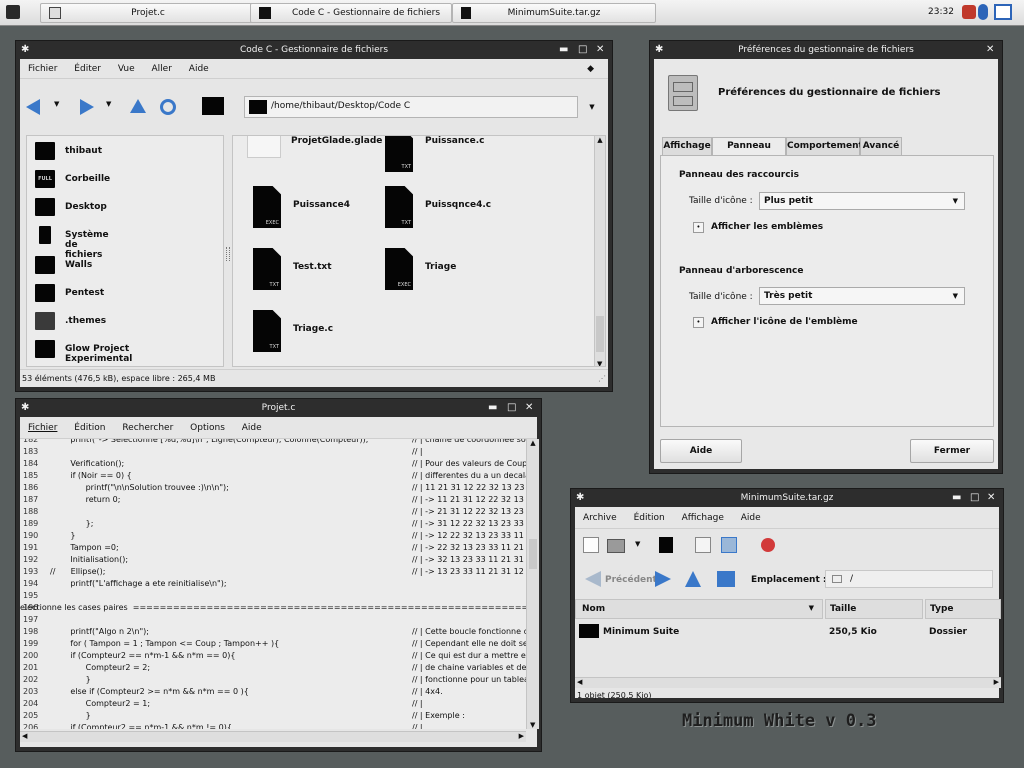 This screenshot has height=768, width=1024. Describe the element at coordinates (13, 12) in the screenshot. I see `app-menu-icon` at that location.